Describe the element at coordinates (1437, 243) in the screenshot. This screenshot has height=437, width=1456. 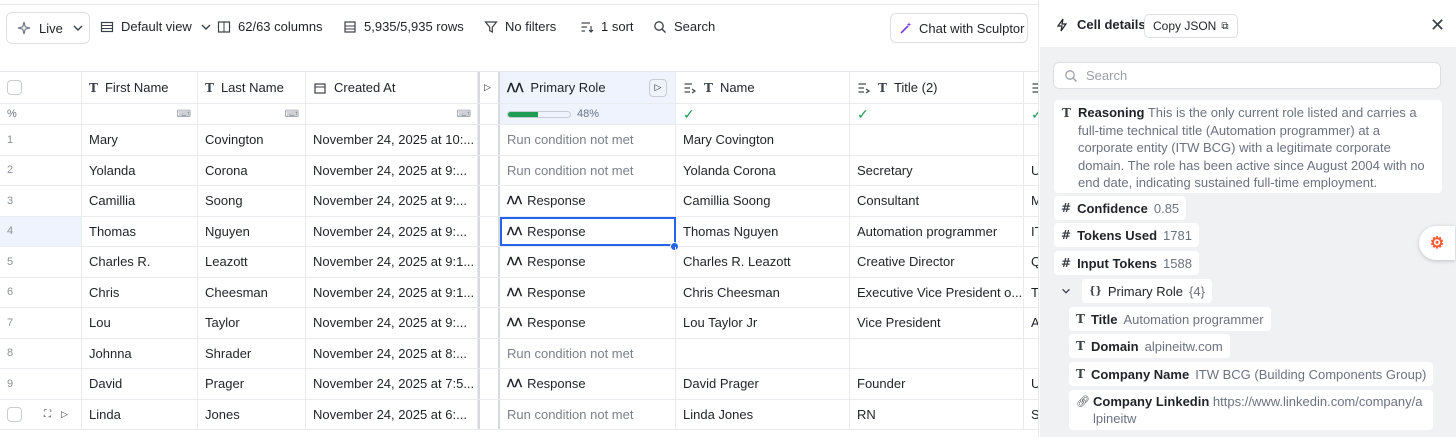
I see `hubspot-launcher-icon: ⚙` at that location.